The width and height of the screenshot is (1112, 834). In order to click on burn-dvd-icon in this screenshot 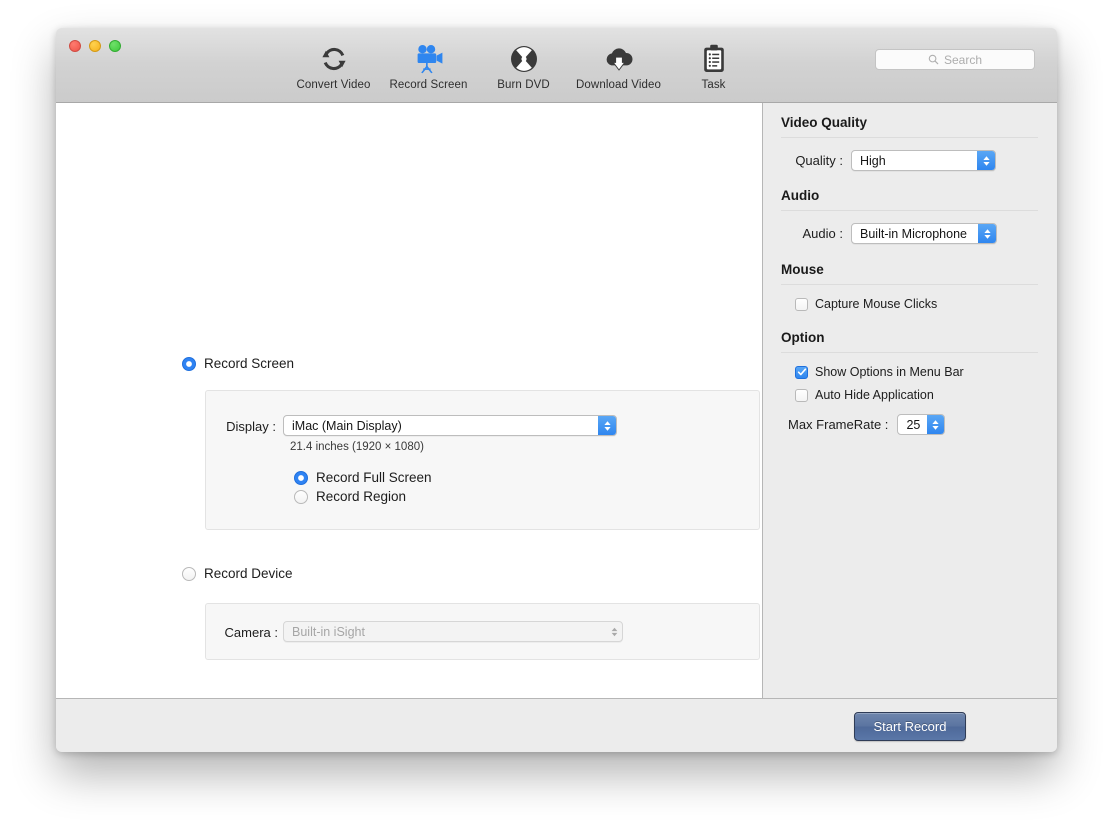, I will do `click(524, 59)`.